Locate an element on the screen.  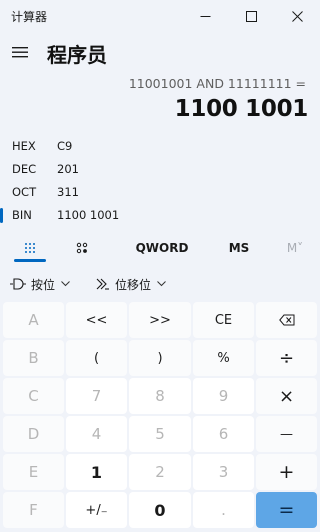
radix-label: DEC is located at coordinates (24, 169).